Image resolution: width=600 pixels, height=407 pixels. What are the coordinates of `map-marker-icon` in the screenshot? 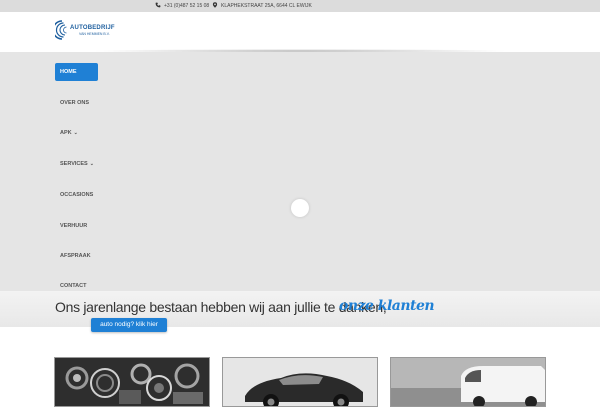 It's located at (215, 5).